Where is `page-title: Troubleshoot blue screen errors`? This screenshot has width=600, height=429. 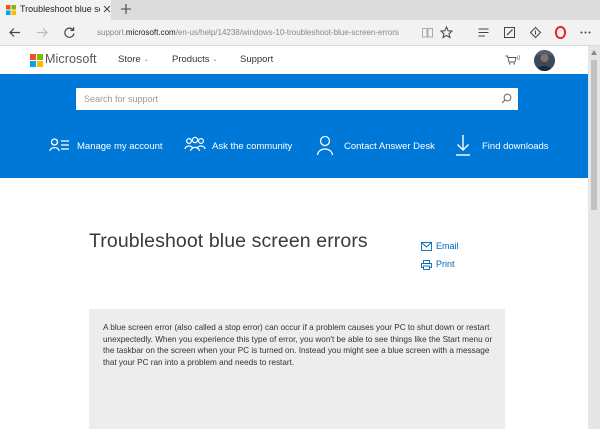 page-title: Troubleshoot blue screen errors is located at coordinates (228, 241).